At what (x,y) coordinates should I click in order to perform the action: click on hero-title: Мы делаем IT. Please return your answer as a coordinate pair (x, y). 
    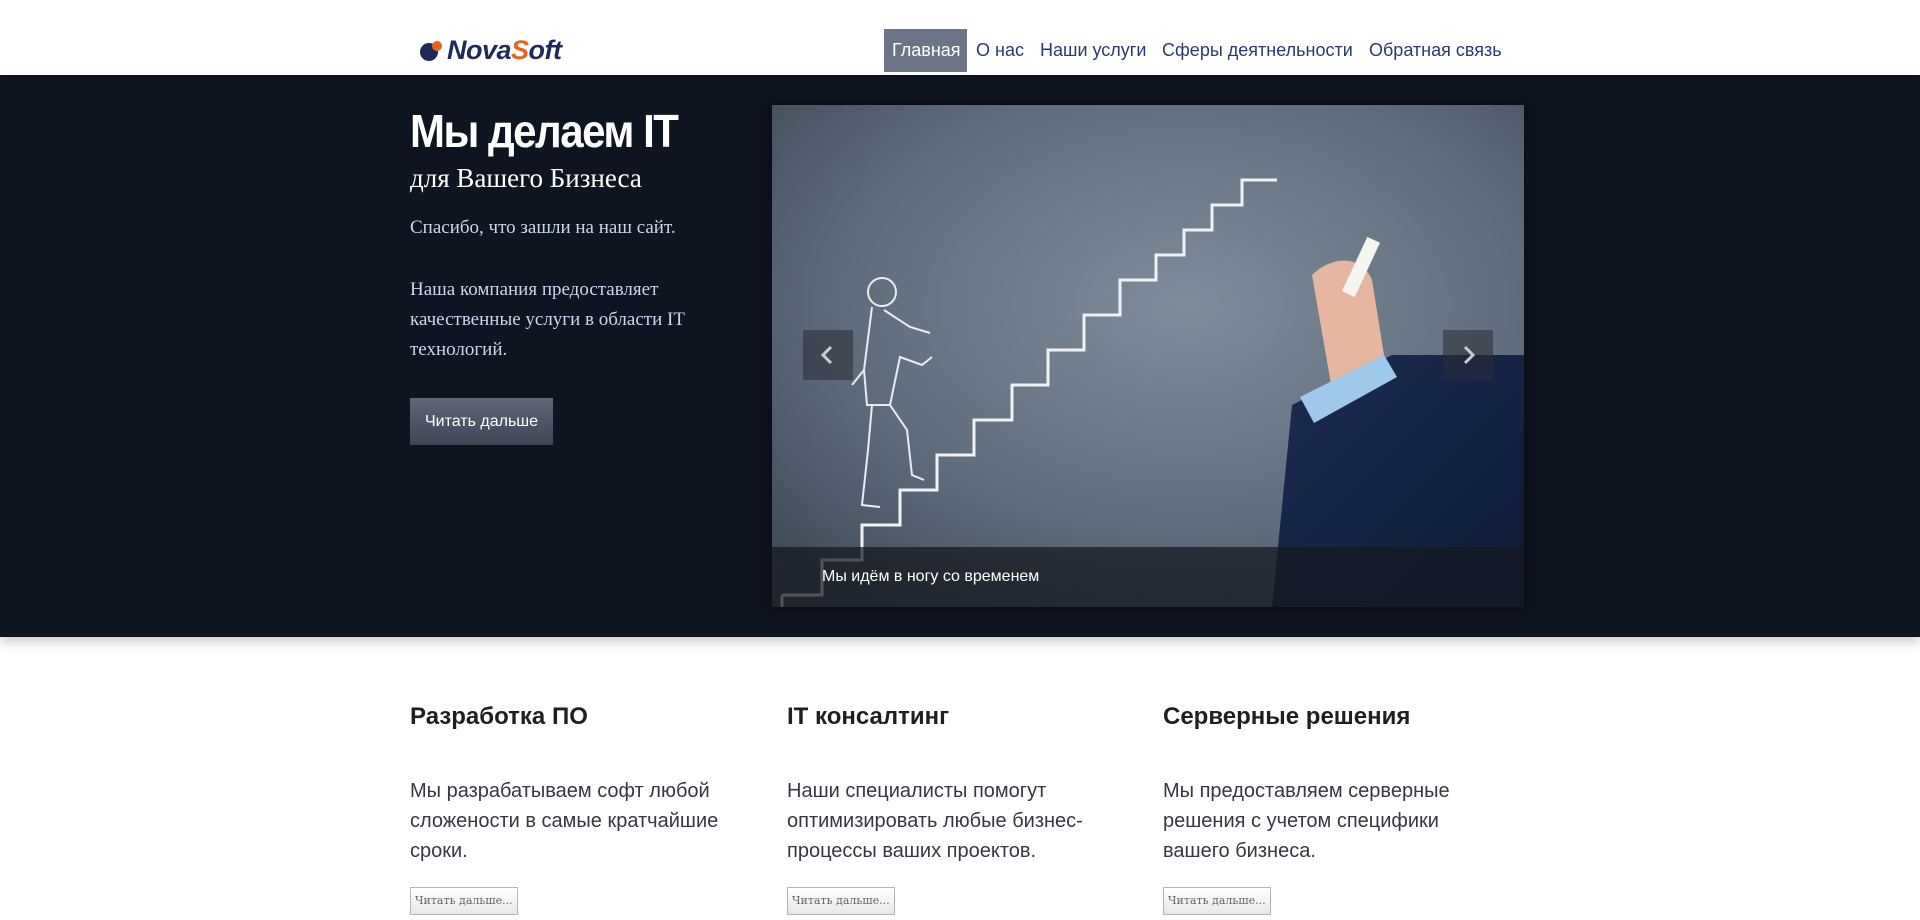
    Looking at the image, I should click on (544, 131).